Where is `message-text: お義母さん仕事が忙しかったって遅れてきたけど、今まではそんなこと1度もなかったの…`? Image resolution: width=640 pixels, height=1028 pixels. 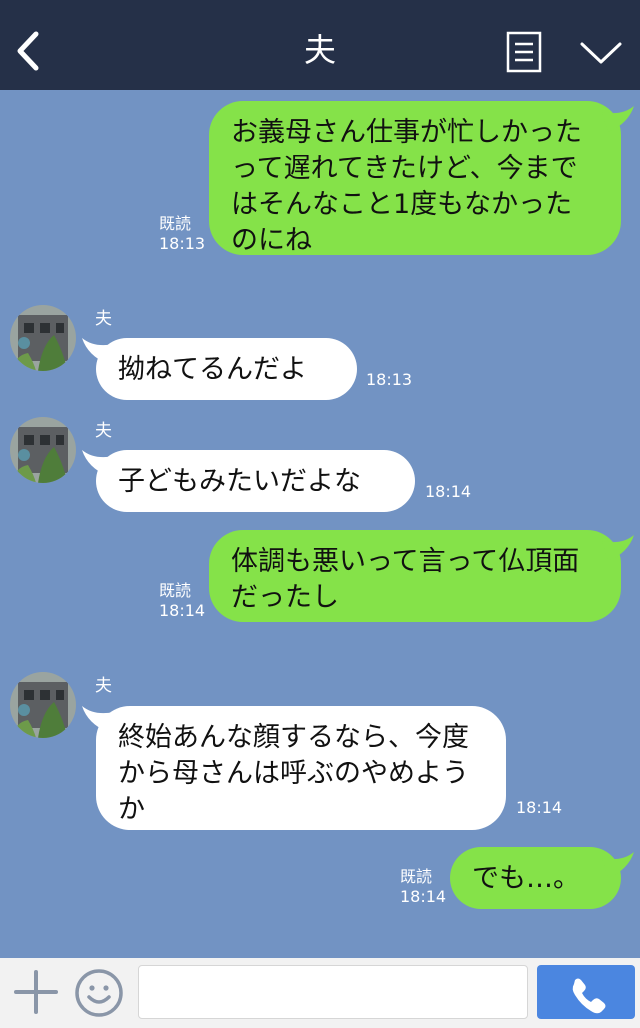
message-text: お義母さん仕事が忙しかったって遅れてきたけど、今まではそんなこと1度もなかったの… is located at coordinates (406, 186).